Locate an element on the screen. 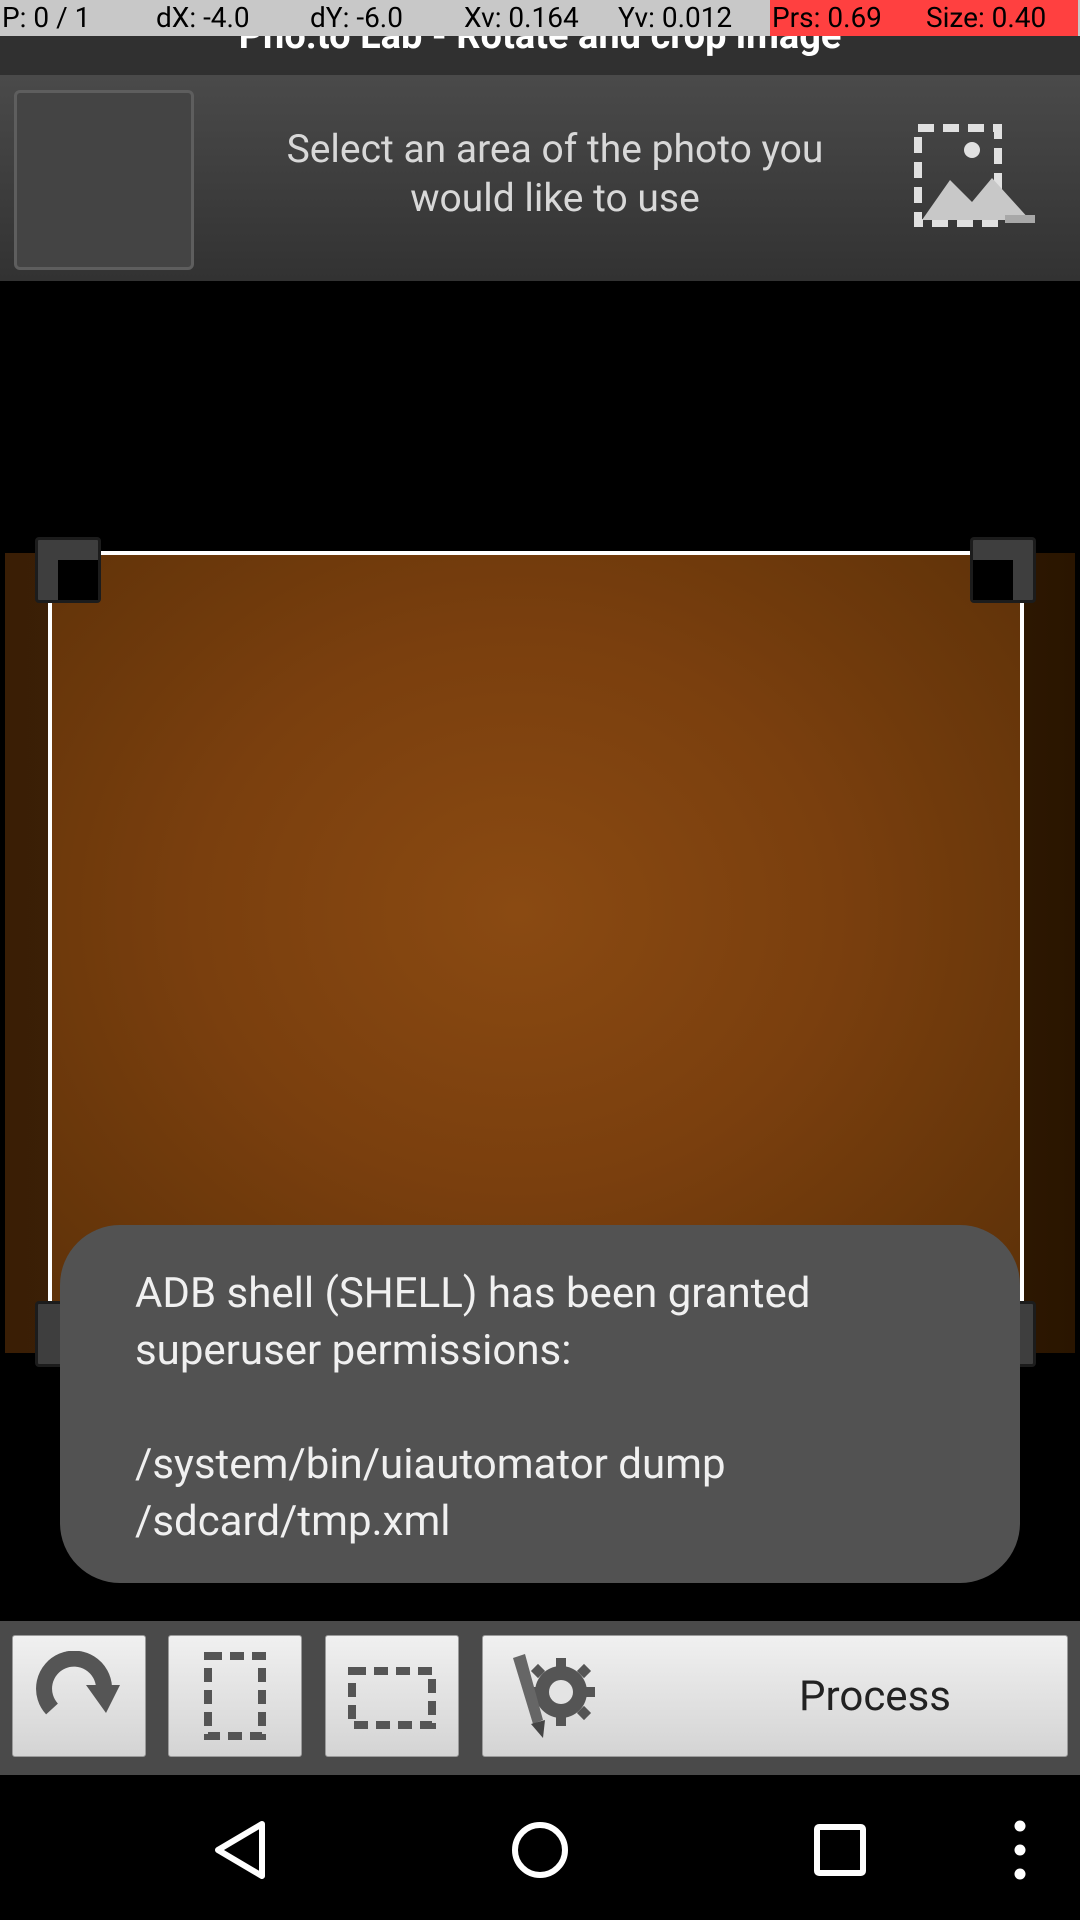  process-label: Process is located at coordinates (875, 1696).